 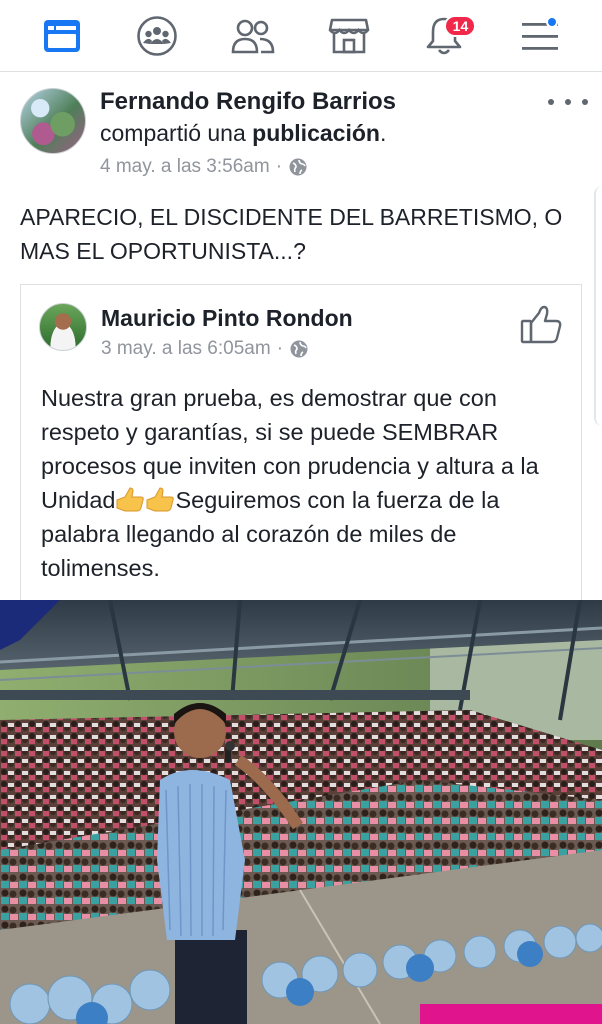 I want to click on post-meta: 4 may. a las 3:56am ·, so click(x=204, y=167).